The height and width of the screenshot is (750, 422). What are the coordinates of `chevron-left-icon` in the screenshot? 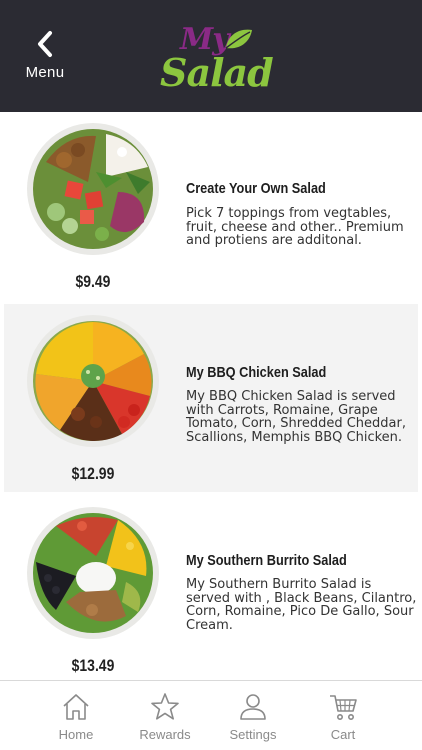 It's located at (45, 44).